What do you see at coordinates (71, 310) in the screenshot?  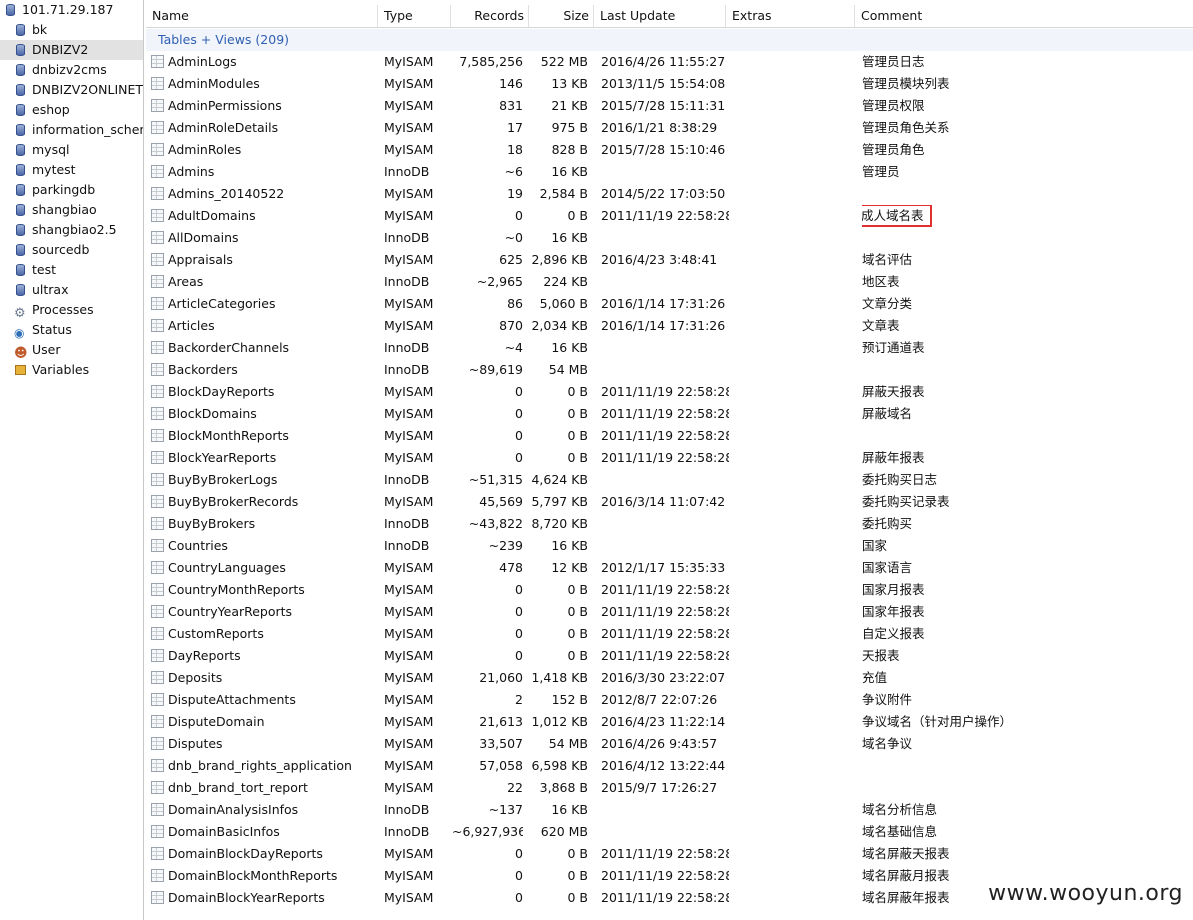 I see `tree-item-processes: Processes` at bounding box center [71, 310].